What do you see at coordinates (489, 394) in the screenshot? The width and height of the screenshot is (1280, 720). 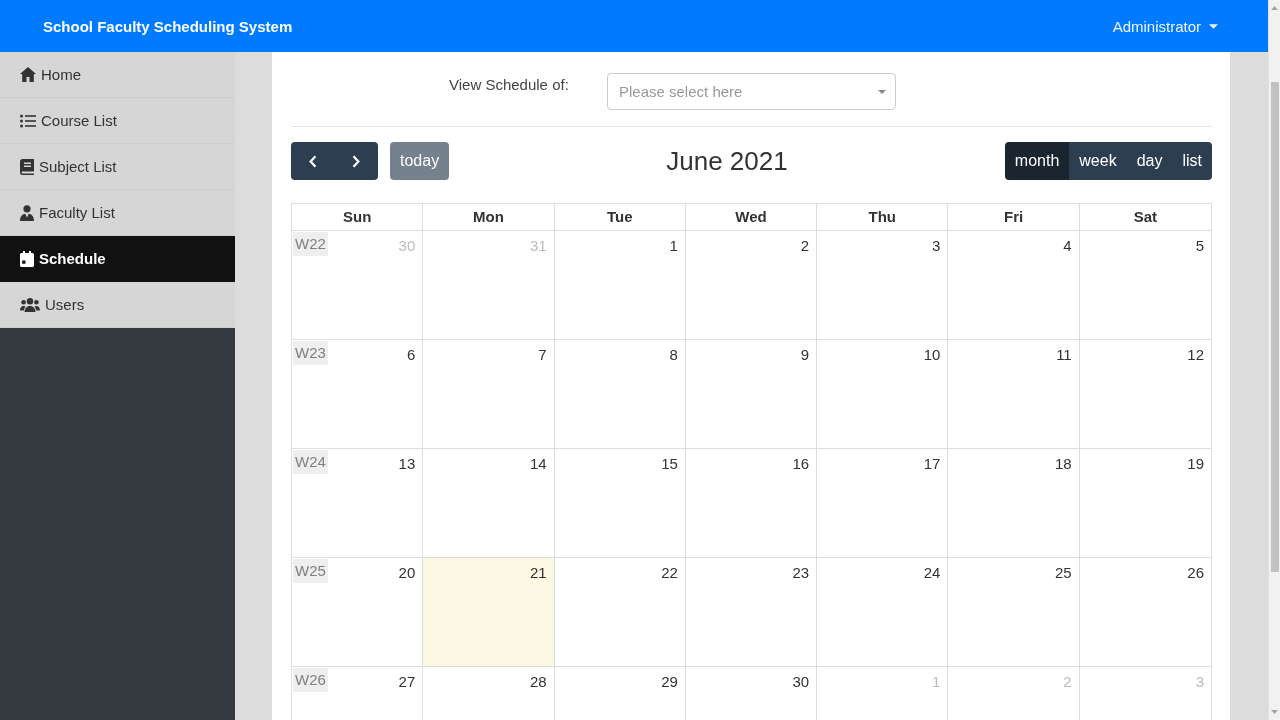 I see `day-cell: 7` at bounding box center [489, 394].